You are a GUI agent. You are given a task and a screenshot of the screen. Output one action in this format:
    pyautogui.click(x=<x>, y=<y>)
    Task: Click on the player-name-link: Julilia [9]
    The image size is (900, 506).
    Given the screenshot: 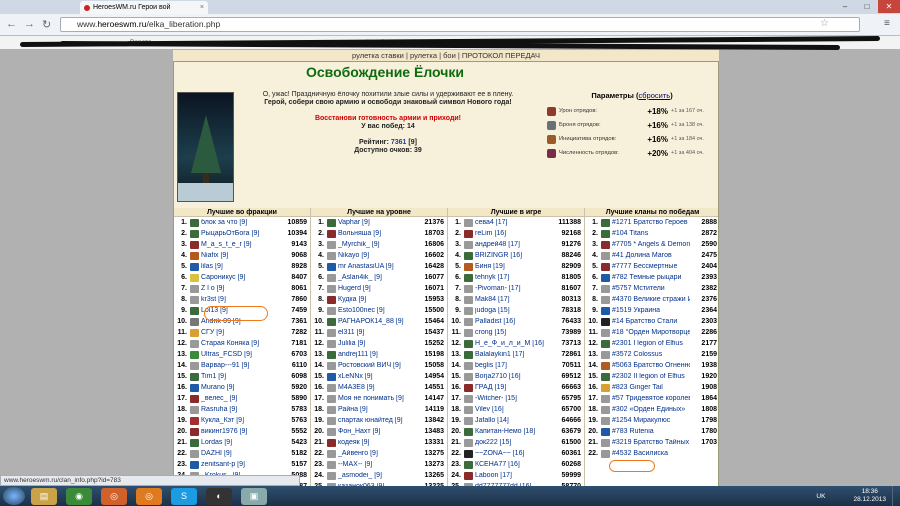 What is the action you would take?
    pyautogui.click(x=377, y=343)
    